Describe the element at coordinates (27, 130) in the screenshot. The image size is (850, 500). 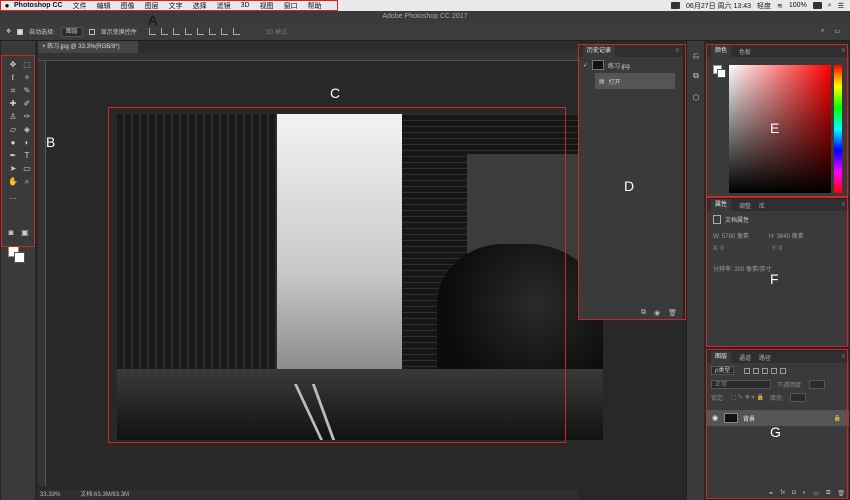
I see `bucket-icon: ◈` at that location.